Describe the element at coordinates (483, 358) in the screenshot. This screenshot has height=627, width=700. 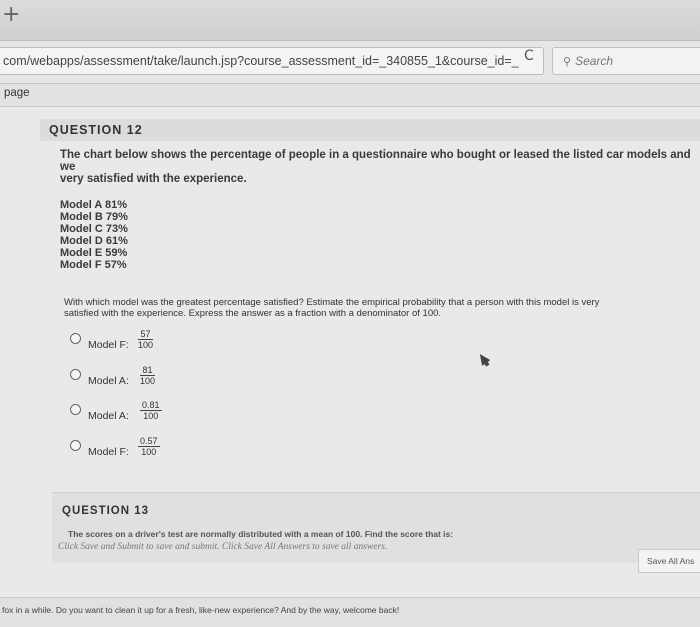
I see `mouse-cursor-icon` at that location.